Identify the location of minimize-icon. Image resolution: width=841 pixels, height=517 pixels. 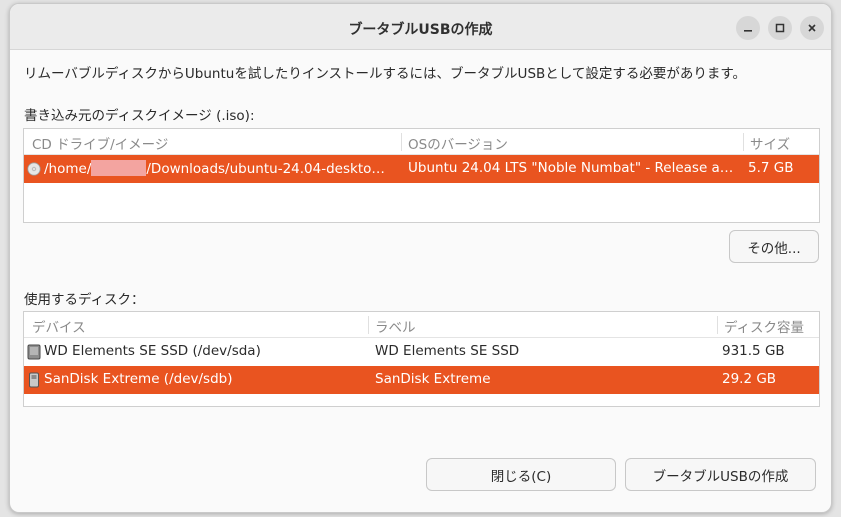
(748, 31).